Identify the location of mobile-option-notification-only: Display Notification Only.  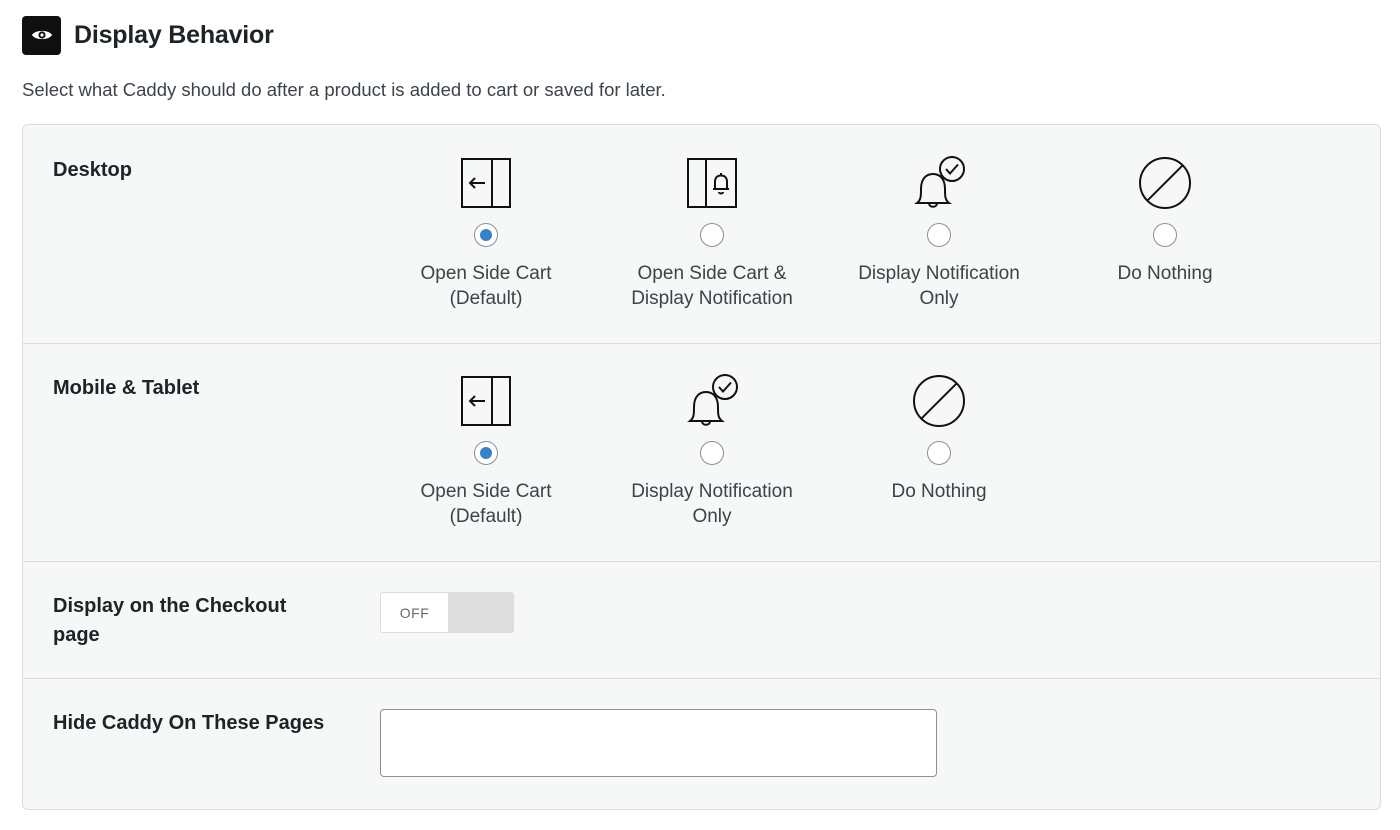
(712, 451).